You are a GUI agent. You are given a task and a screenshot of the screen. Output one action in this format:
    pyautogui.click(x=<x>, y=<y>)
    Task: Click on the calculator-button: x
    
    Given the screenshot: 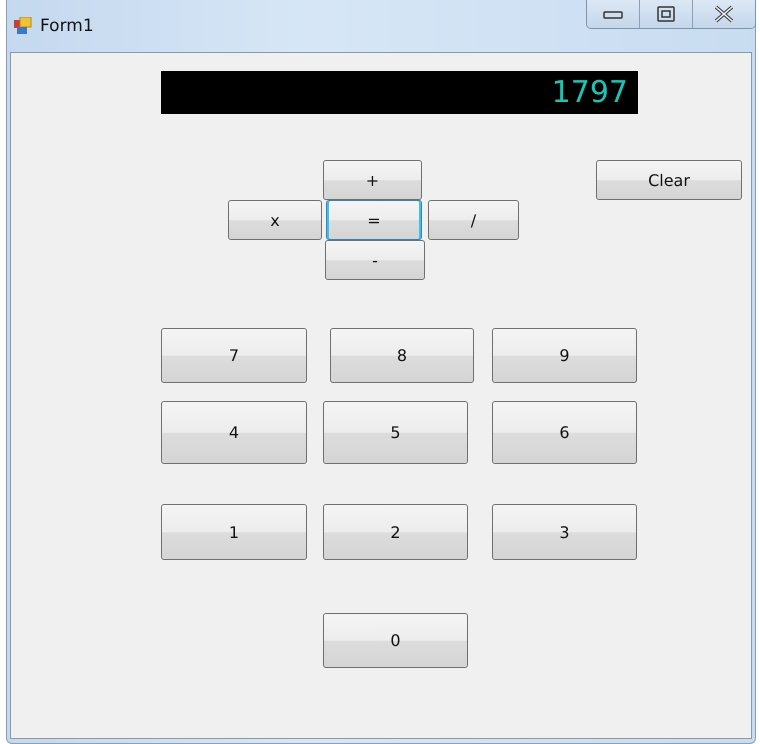 What is the action you would take?
    pyautogui.click(x=275, y=220)
    